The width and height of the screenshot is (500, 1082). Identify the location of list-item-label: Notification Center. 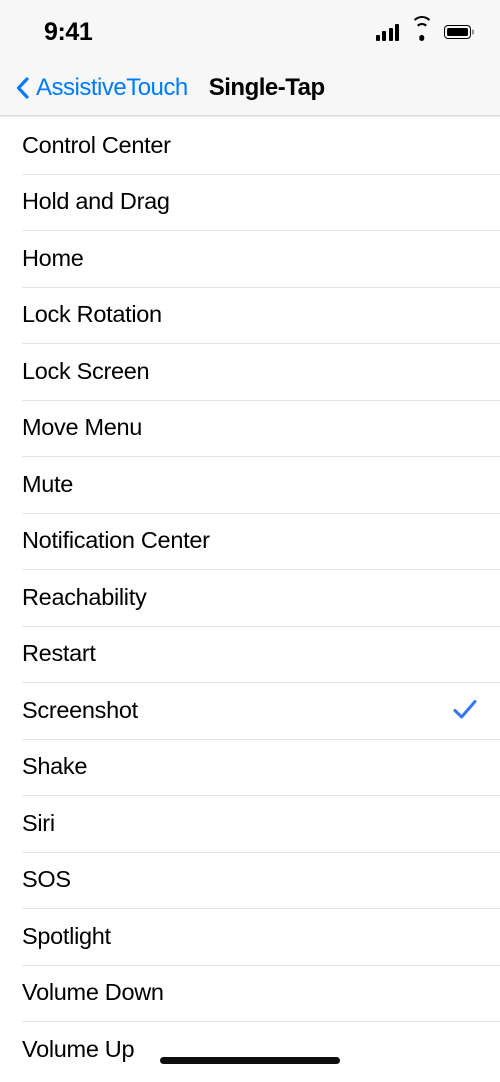
(116, 540).